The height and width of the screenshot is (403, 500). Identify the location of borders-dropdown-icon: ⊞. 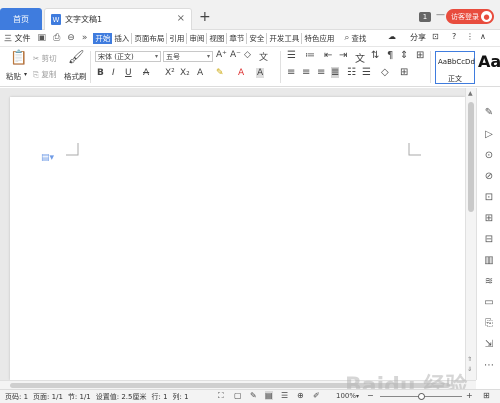
(404, 72).